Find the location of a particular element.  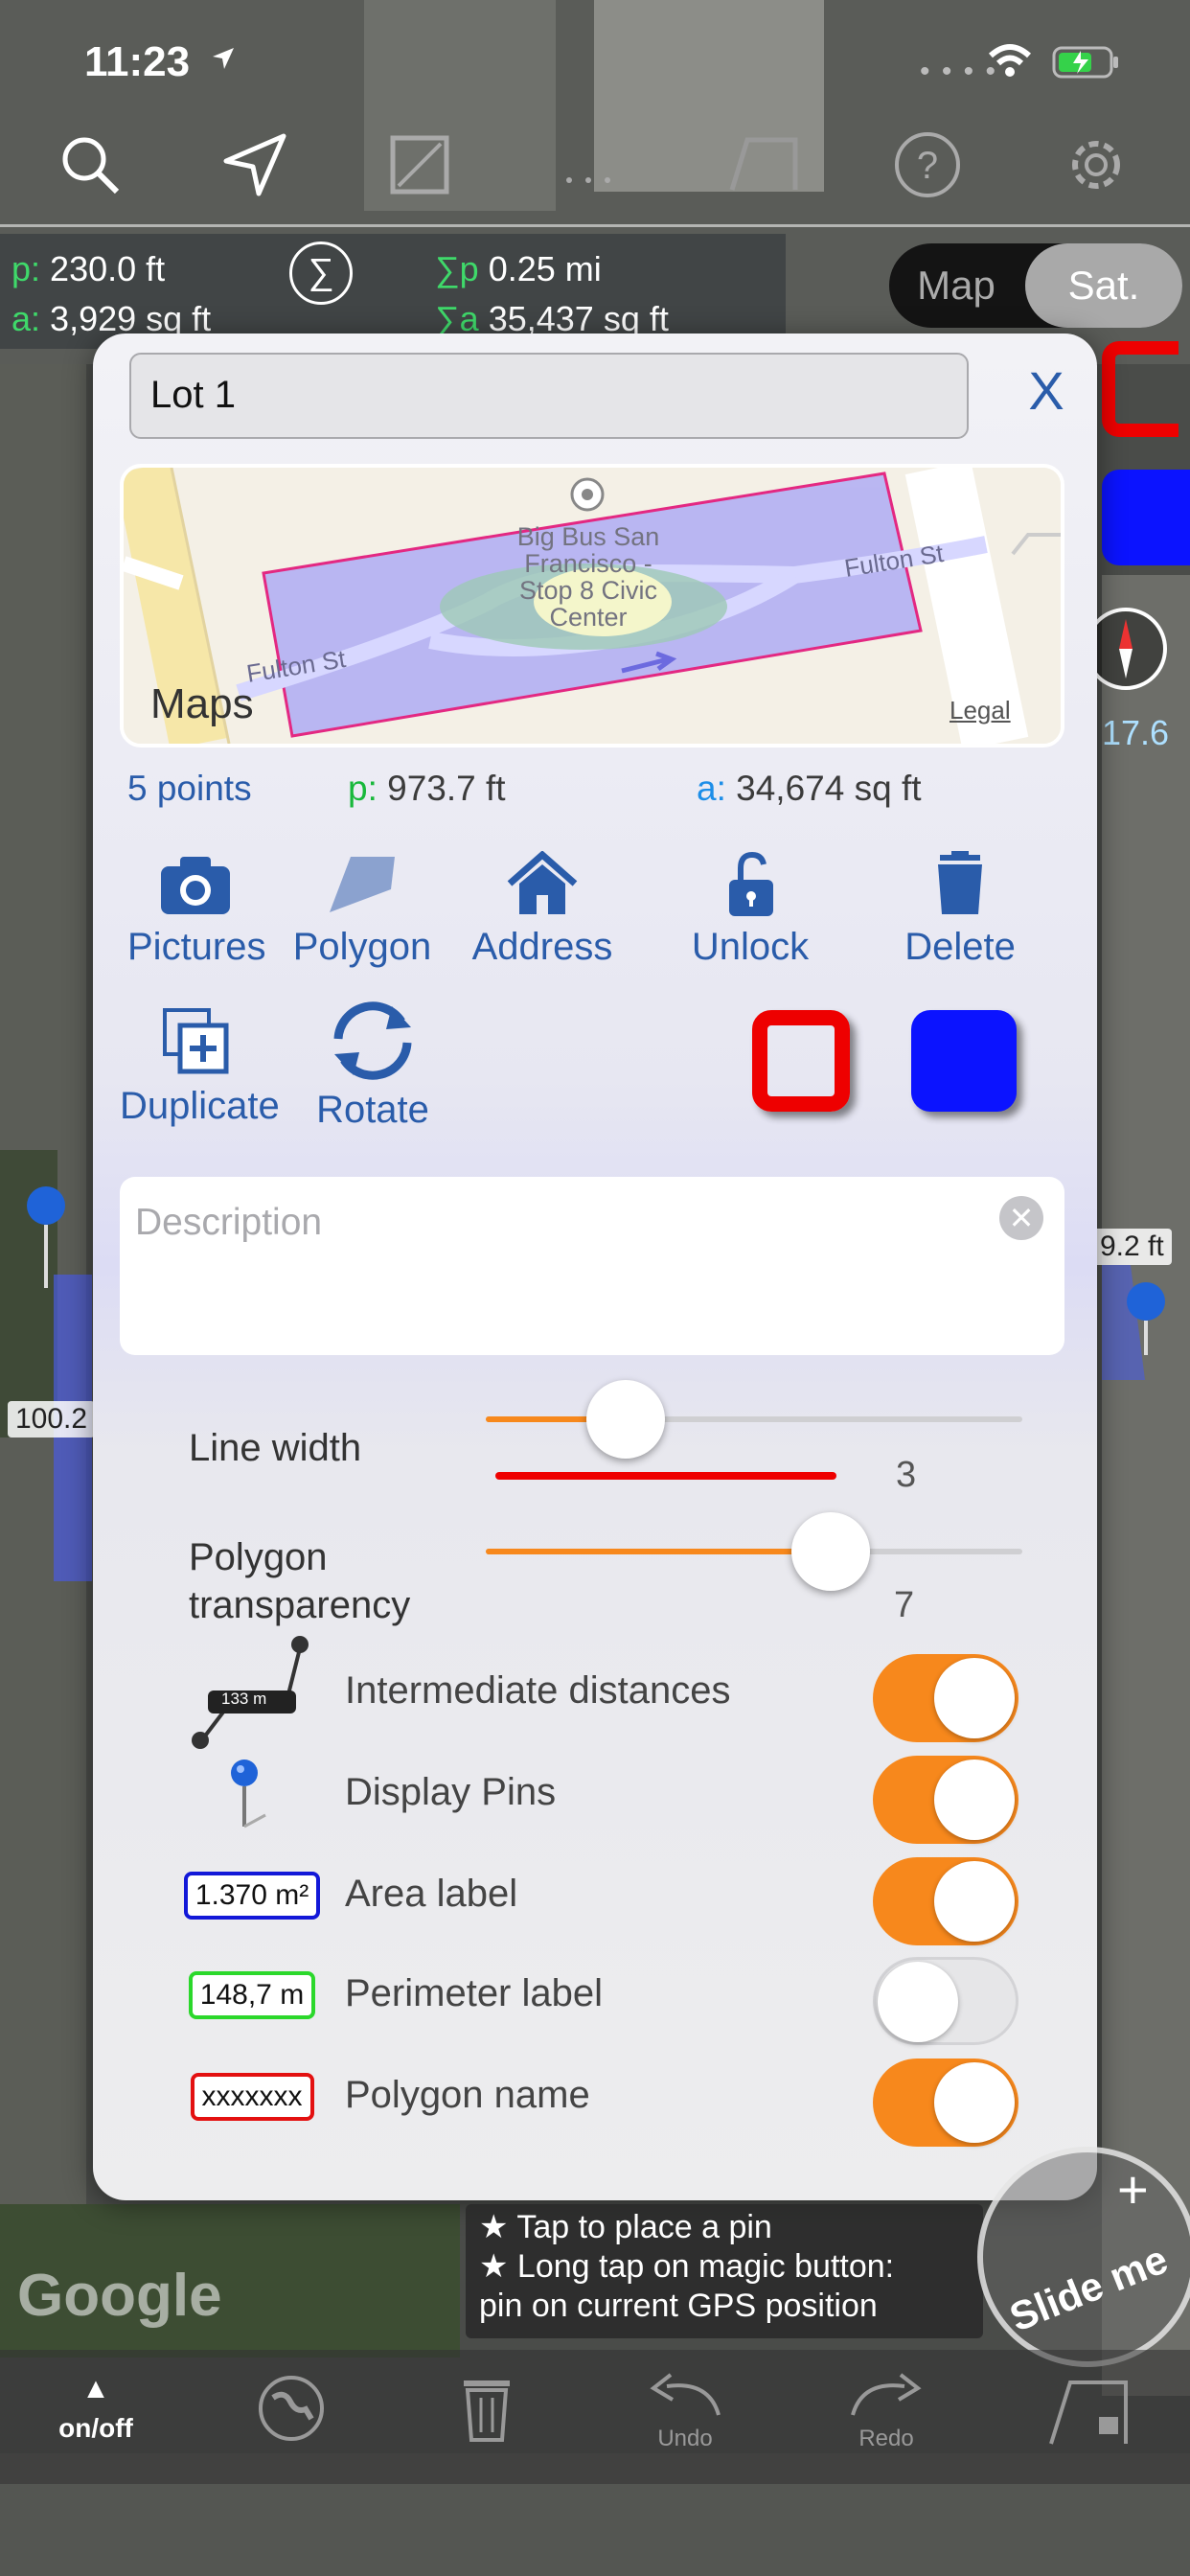

line-color-side-button is located at coordinates (1140, 389).